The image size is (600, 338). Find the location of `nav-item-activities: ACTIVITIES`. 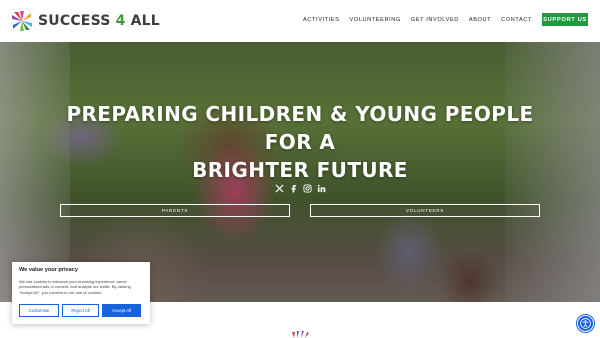

nav-item-activities: ACTIVITIES is located at coordinates (321, 20).